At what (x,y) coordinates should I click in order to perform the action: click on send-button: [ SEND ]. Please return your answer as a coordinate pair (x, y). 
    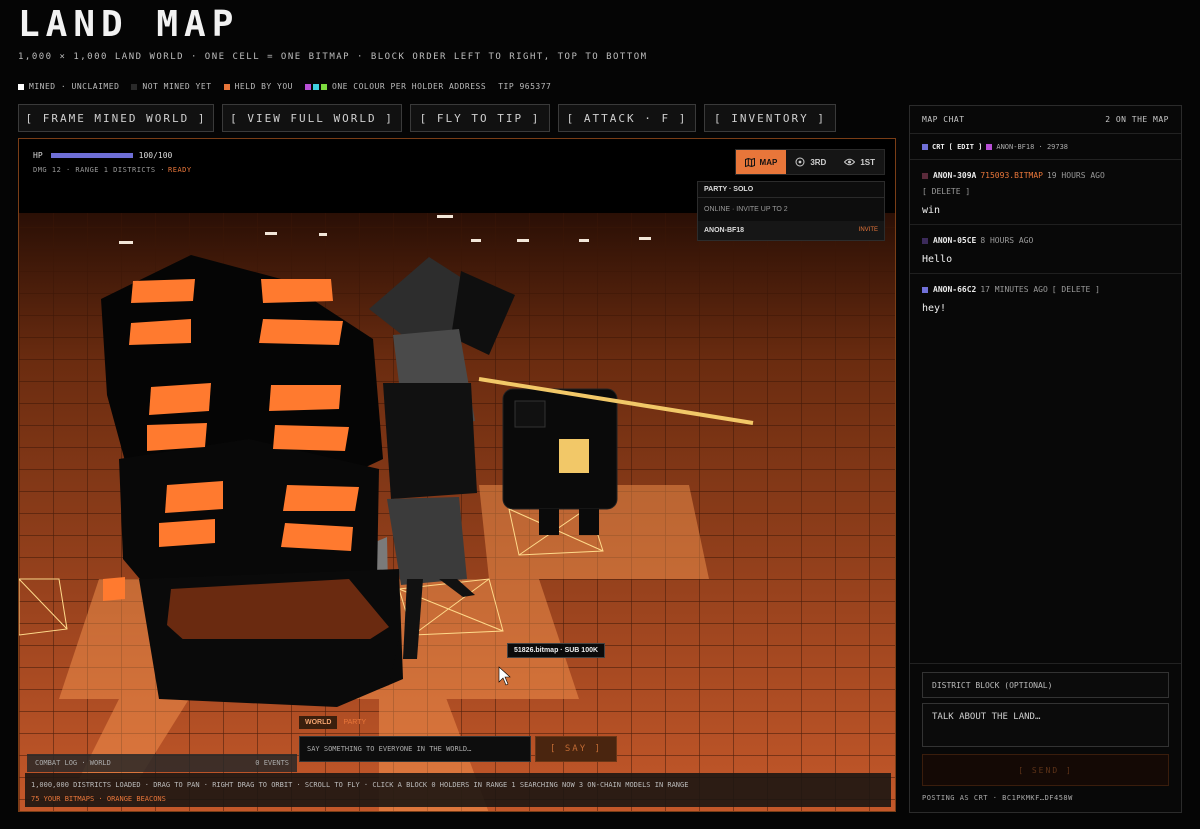
    Looking at the image, I should click on (1045, 770).